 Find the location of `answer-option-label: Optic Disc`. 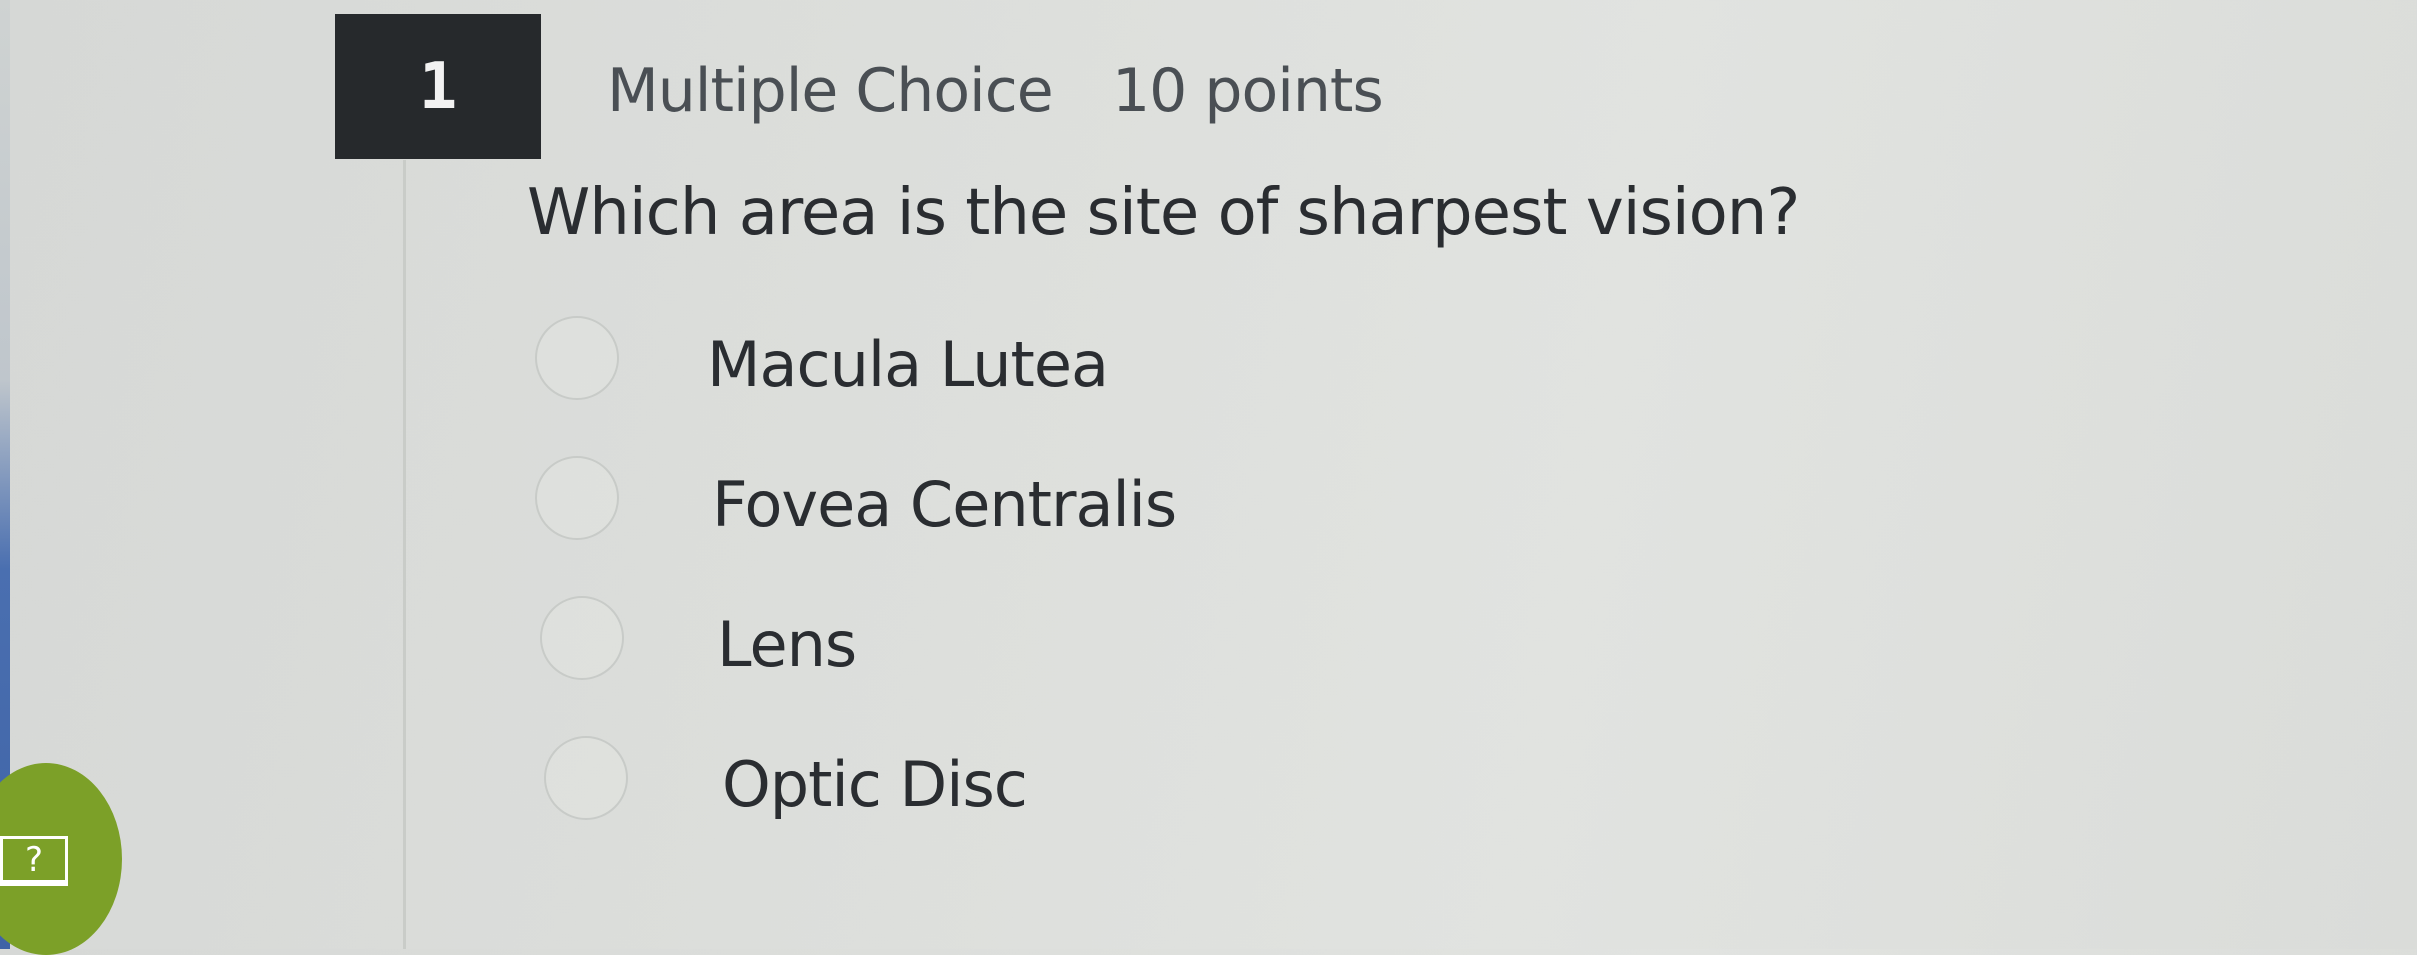

answer-option-label: Optic Disc is located at coordinates (875, 784).